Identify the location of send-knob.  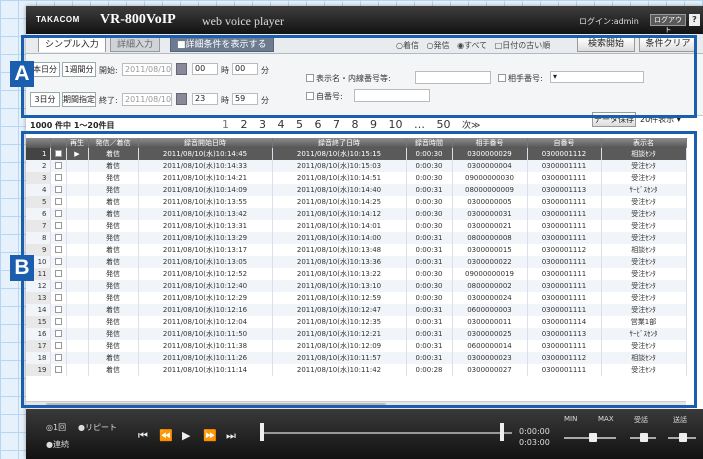
(683, 437).